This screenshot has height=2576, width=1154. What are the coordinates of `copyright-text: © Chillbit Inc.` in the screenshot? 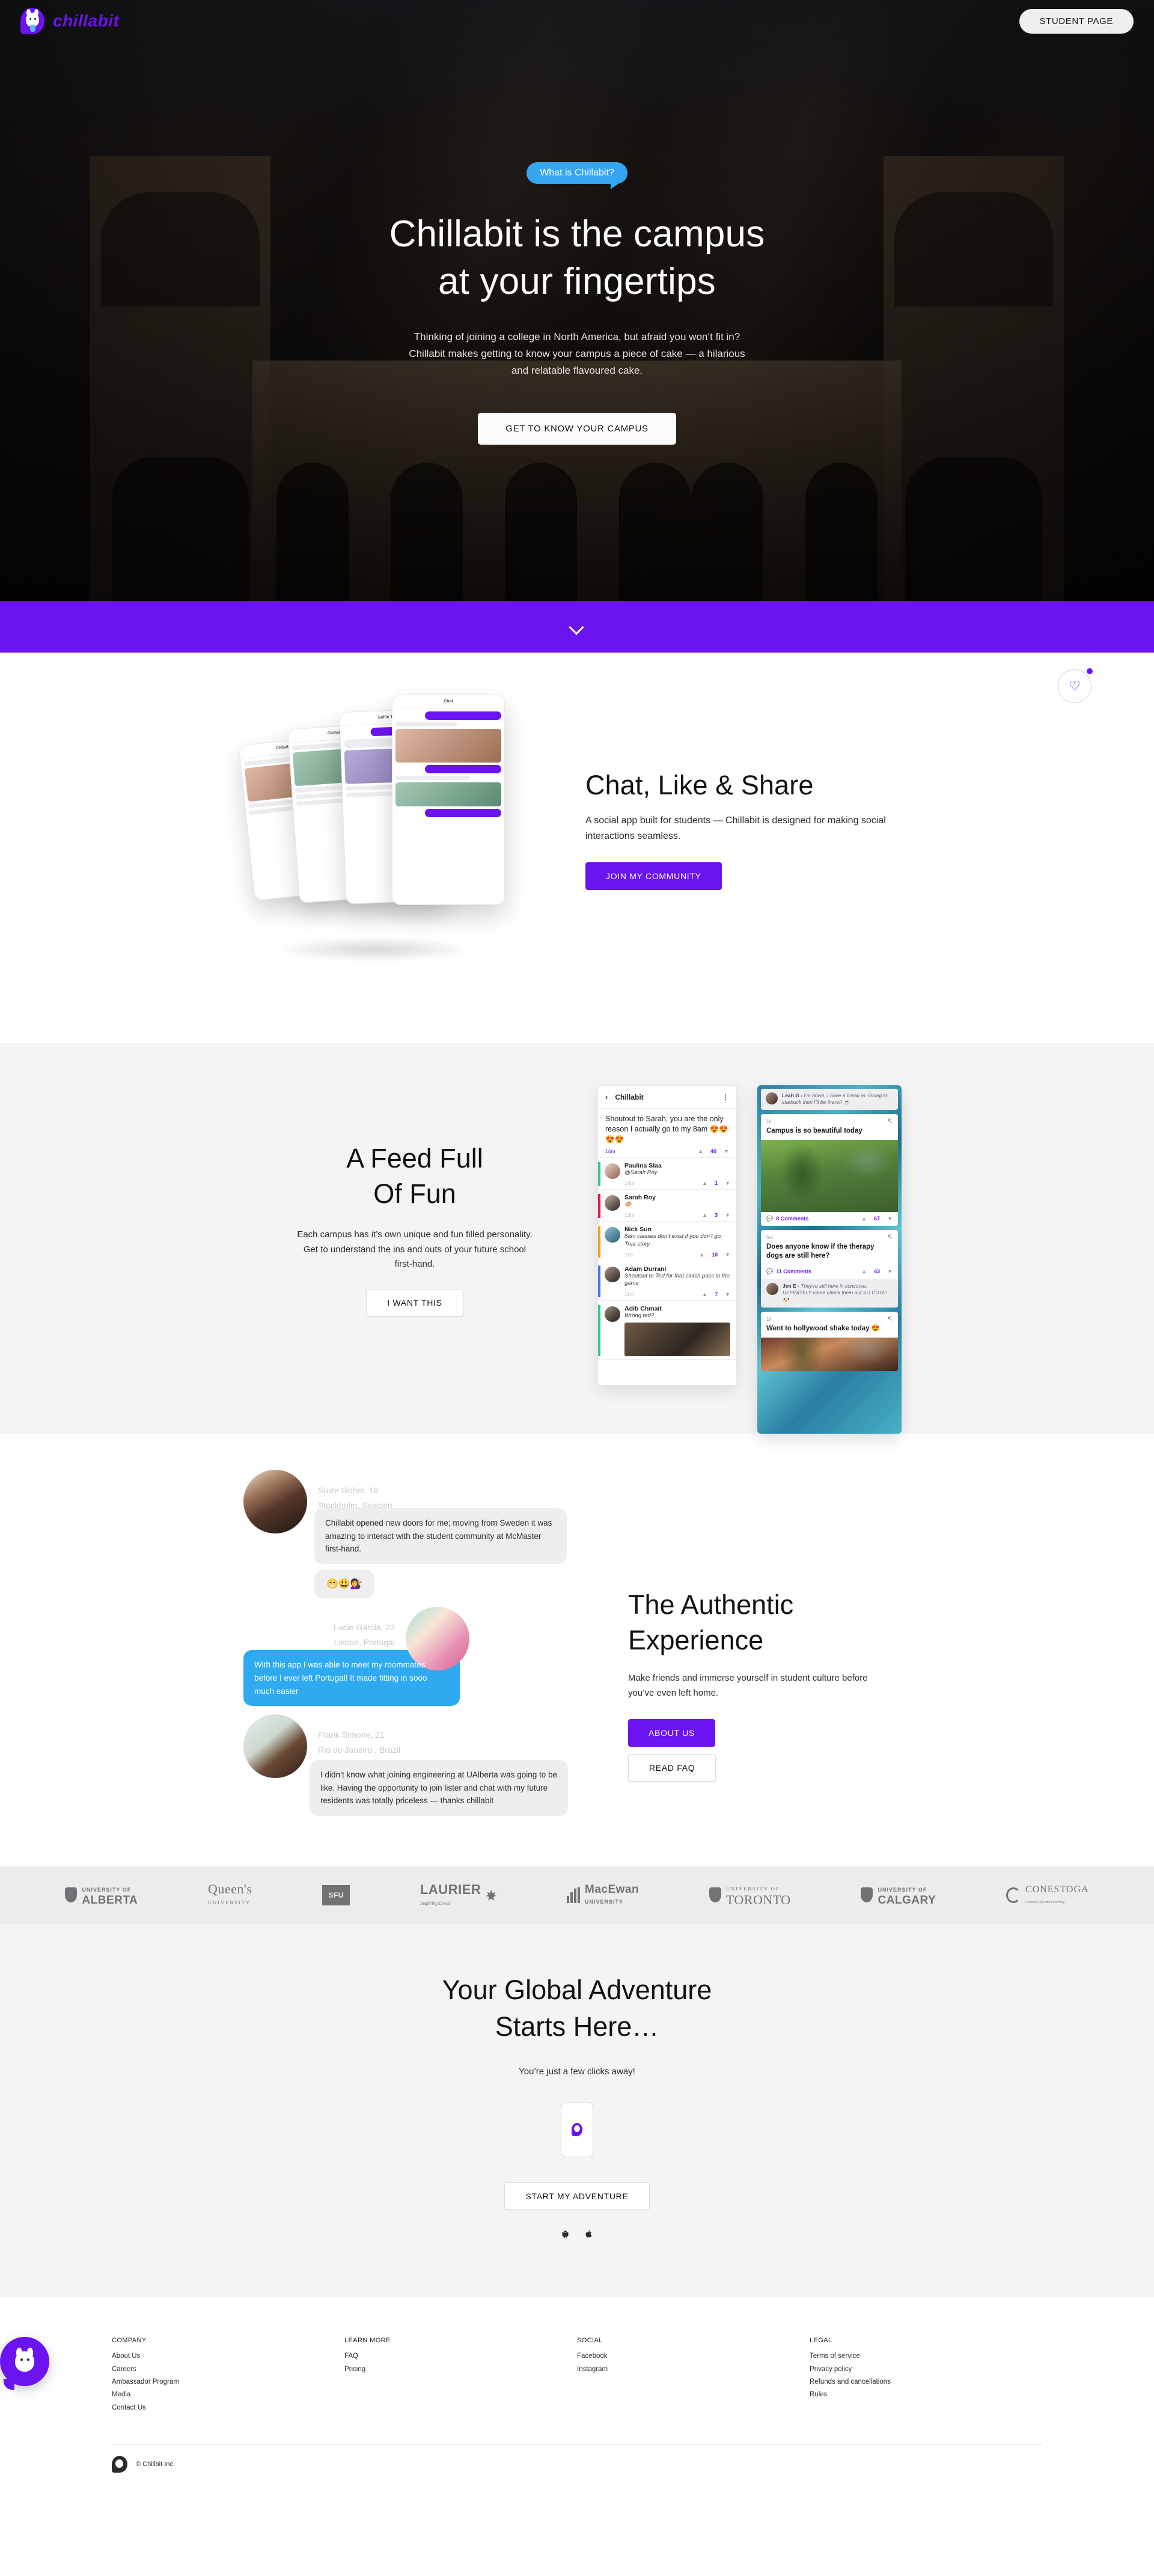 It's located at (156, 2464).